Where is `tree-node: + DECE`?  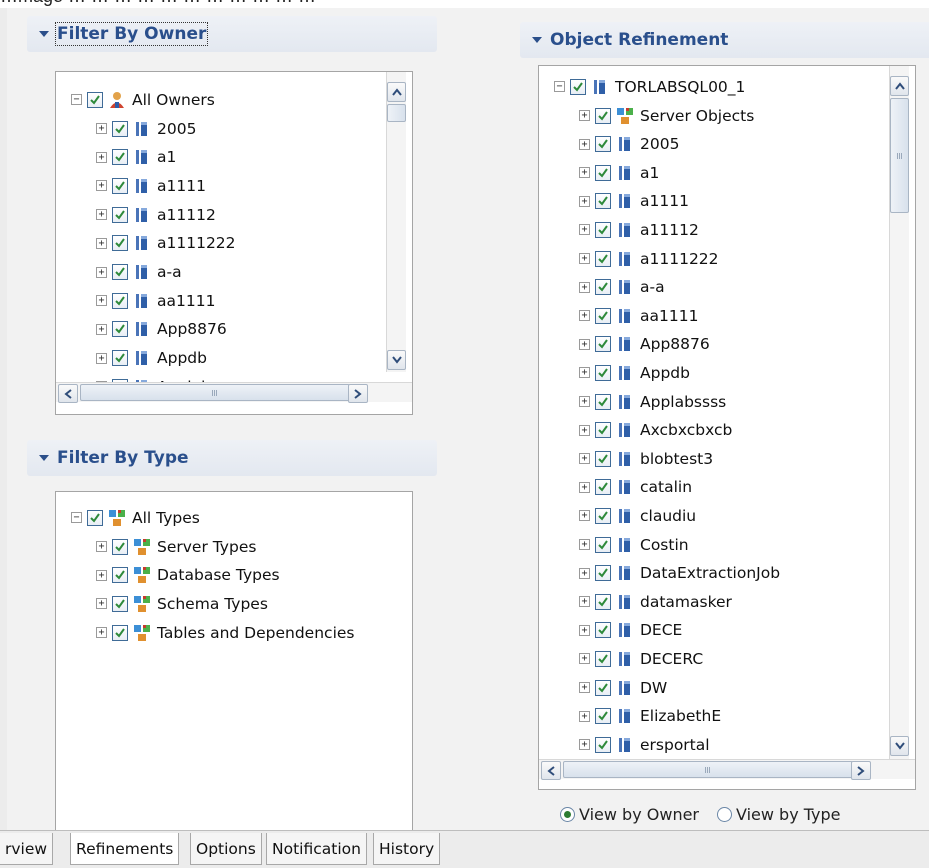 tree-node: + DECE is located at coordinates (630, 630).